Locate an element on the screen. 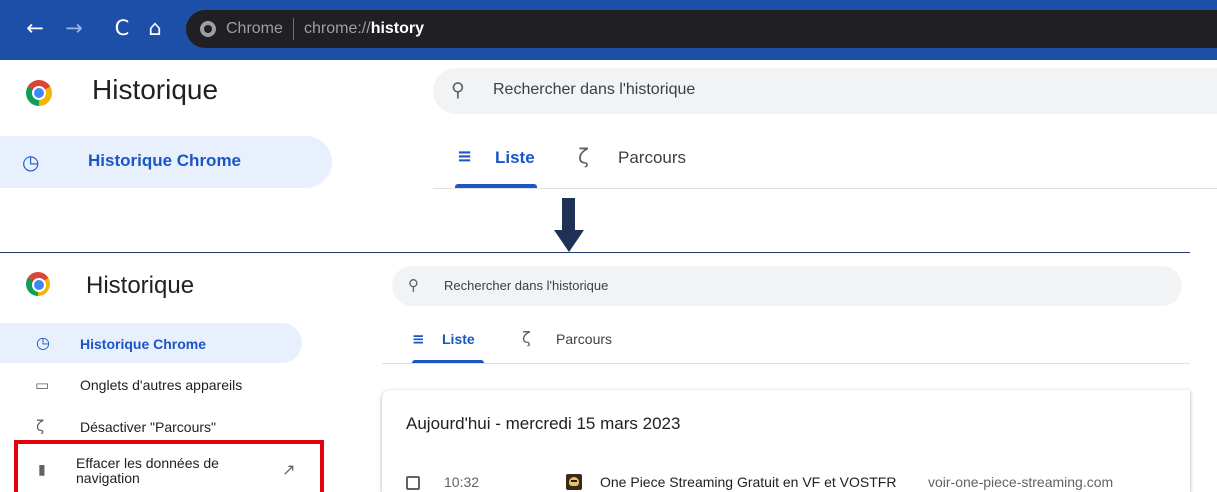 The image size is (1217, 492). entry-domain: voir-one-piece-streaming.com is located at coordinates (1021, 482).